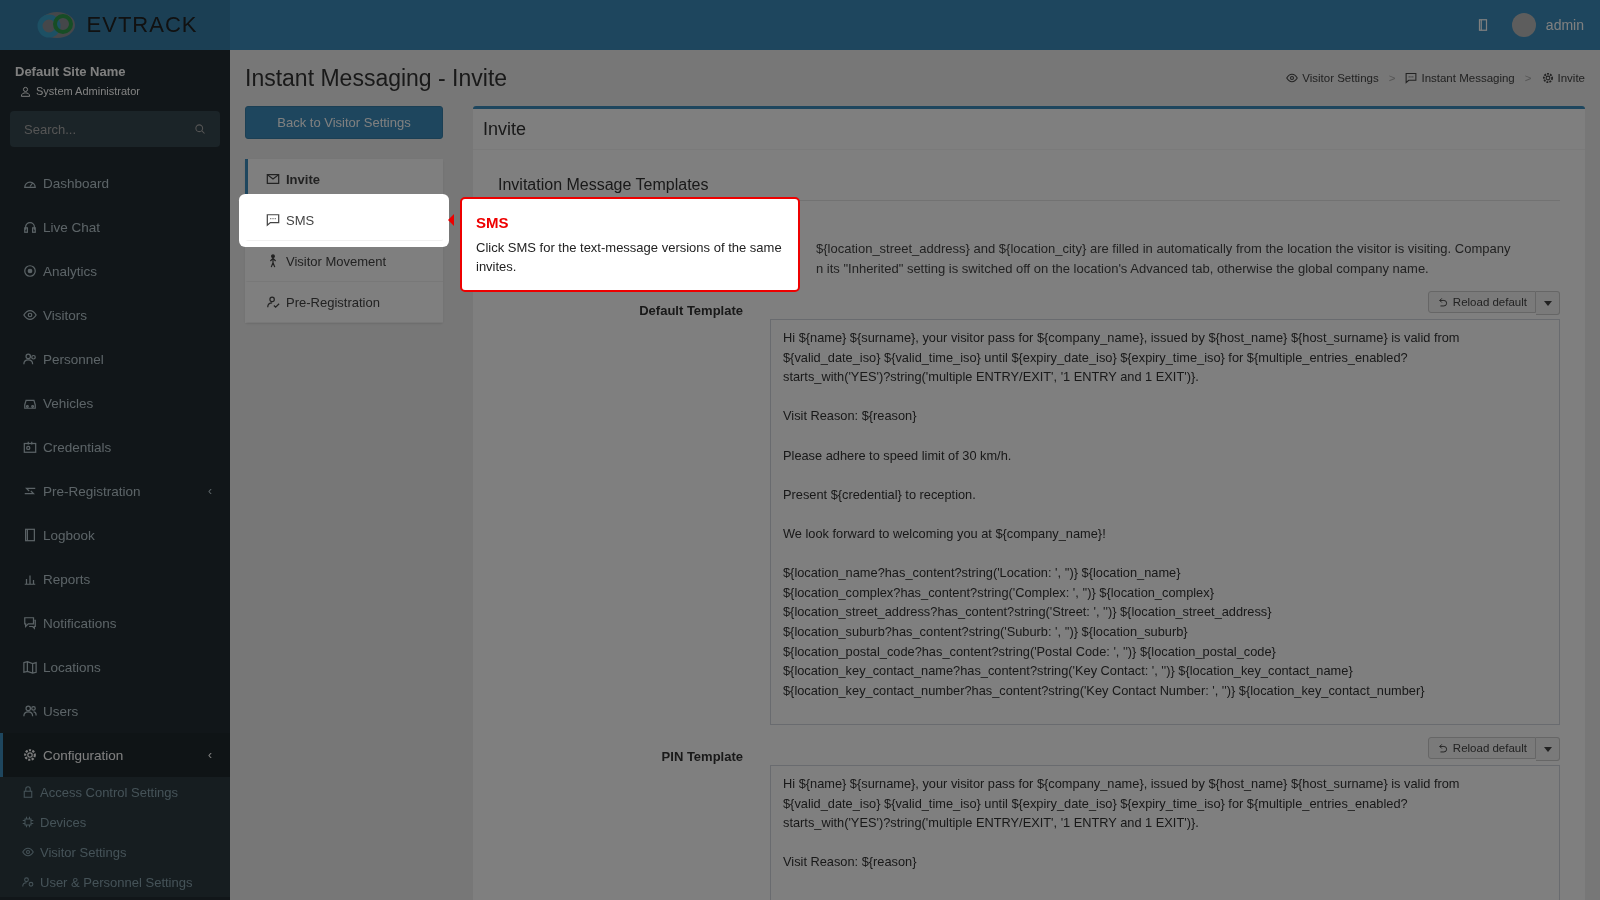 This screenshot has height=900, width=1600. I want to click on sidebar-item: Visitors, so click(115, 315).